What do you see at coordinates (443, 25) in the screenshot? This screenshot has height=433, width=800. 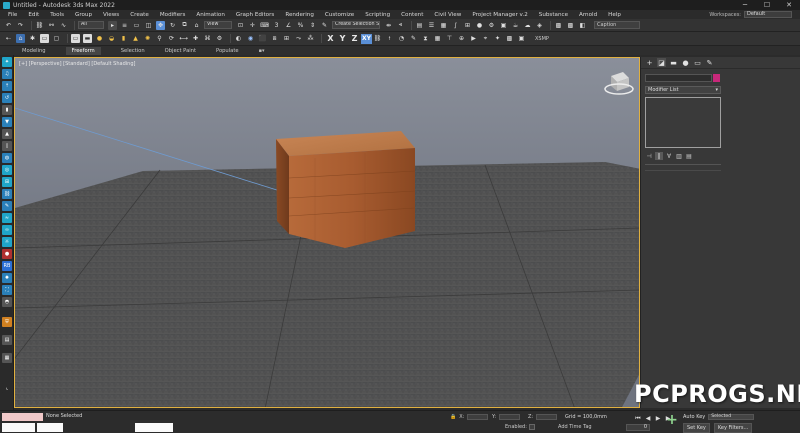 I see `ribbon-toggle-icon: ▦` at bounding box center [443, 25].